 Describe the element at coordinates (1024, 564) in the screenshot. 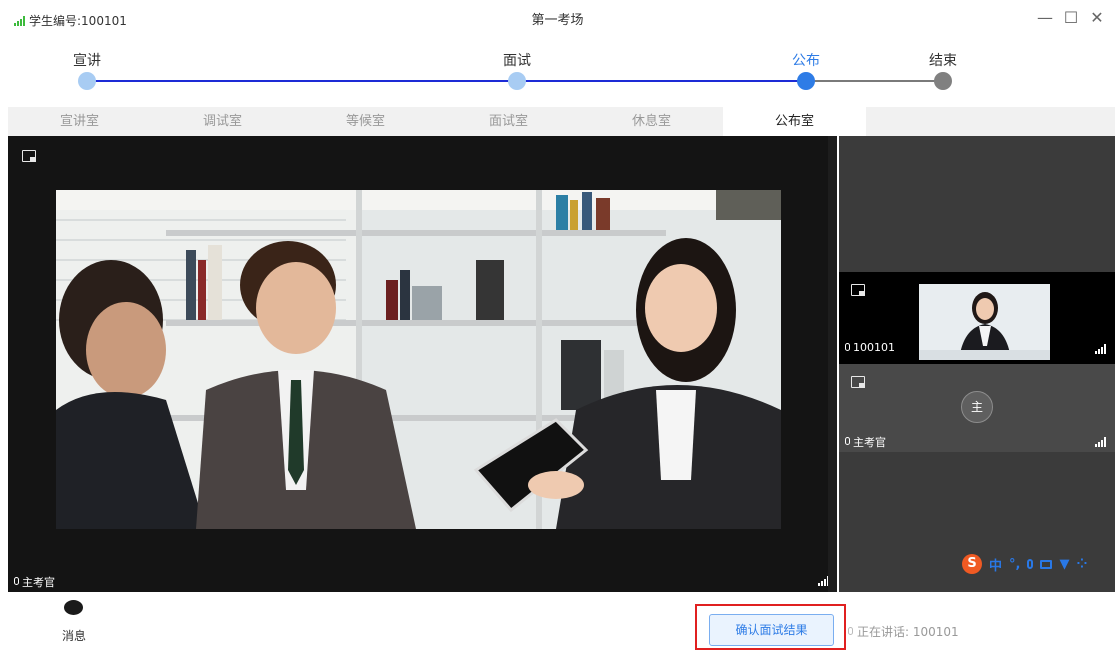

I see `ime-toolbar: S 中 °, ▼ ⁘` at that location.